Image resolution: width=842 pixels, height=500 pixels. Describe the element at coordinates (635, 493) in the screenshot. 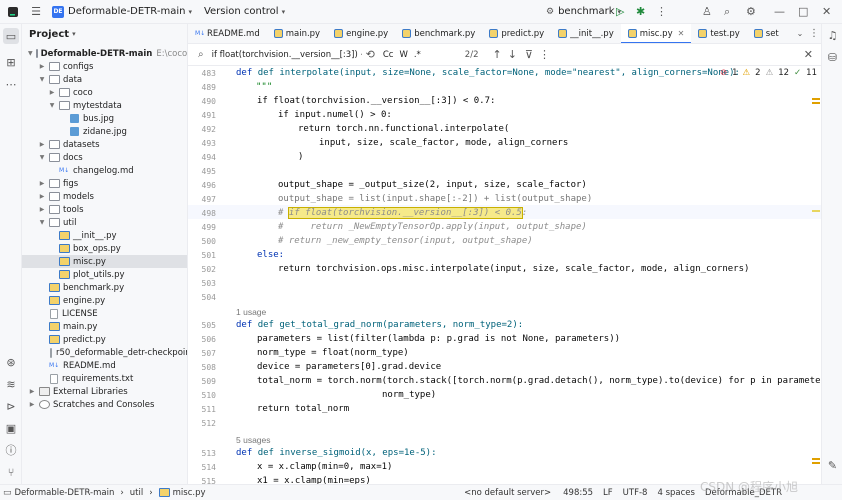

I see `file-encoding: UTF-8` at that location.